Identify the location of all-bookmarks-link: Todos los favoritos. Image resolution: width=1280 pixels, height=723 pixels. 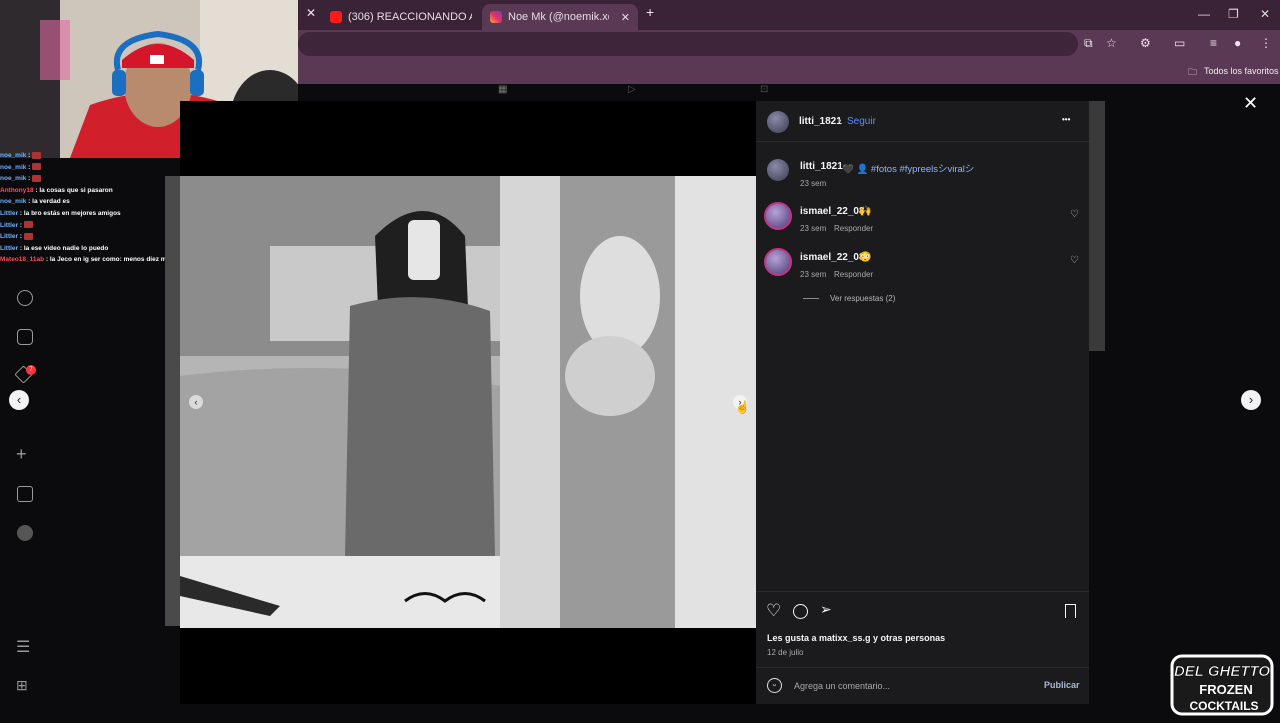
(1241, 71).